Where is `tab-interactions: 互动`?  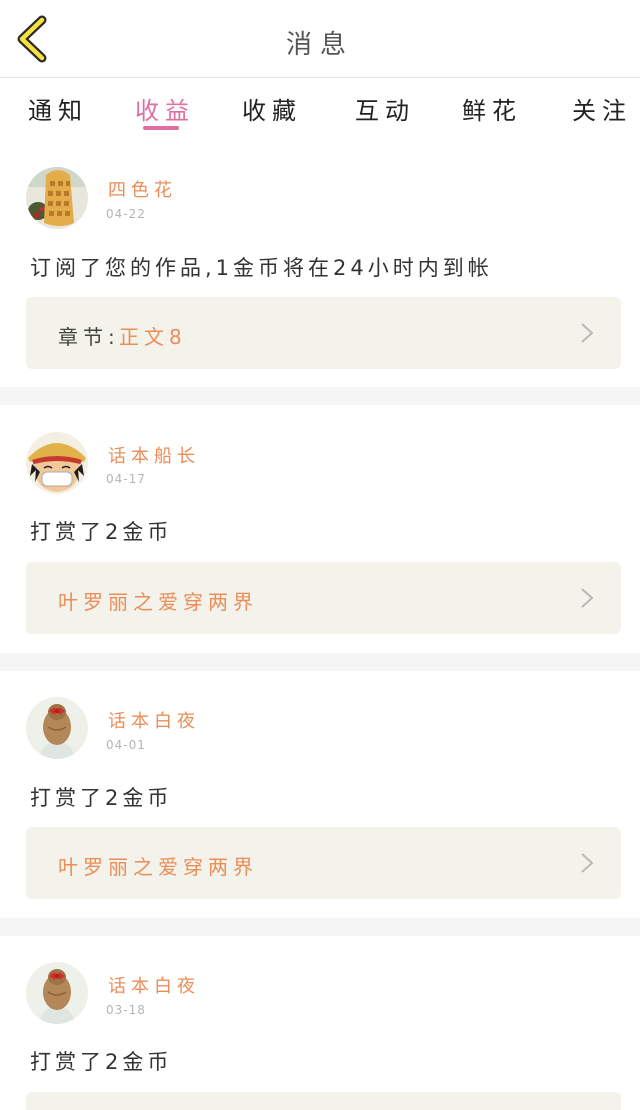
tab-interactions: 互动 is located at coordinates (385, 108).